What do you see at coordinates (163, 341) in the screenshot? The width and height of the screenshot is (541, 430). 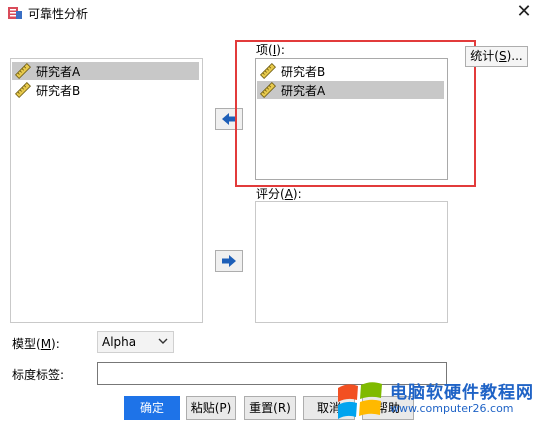 I see `chevron-down-icon` at bounding box center [163, 341].